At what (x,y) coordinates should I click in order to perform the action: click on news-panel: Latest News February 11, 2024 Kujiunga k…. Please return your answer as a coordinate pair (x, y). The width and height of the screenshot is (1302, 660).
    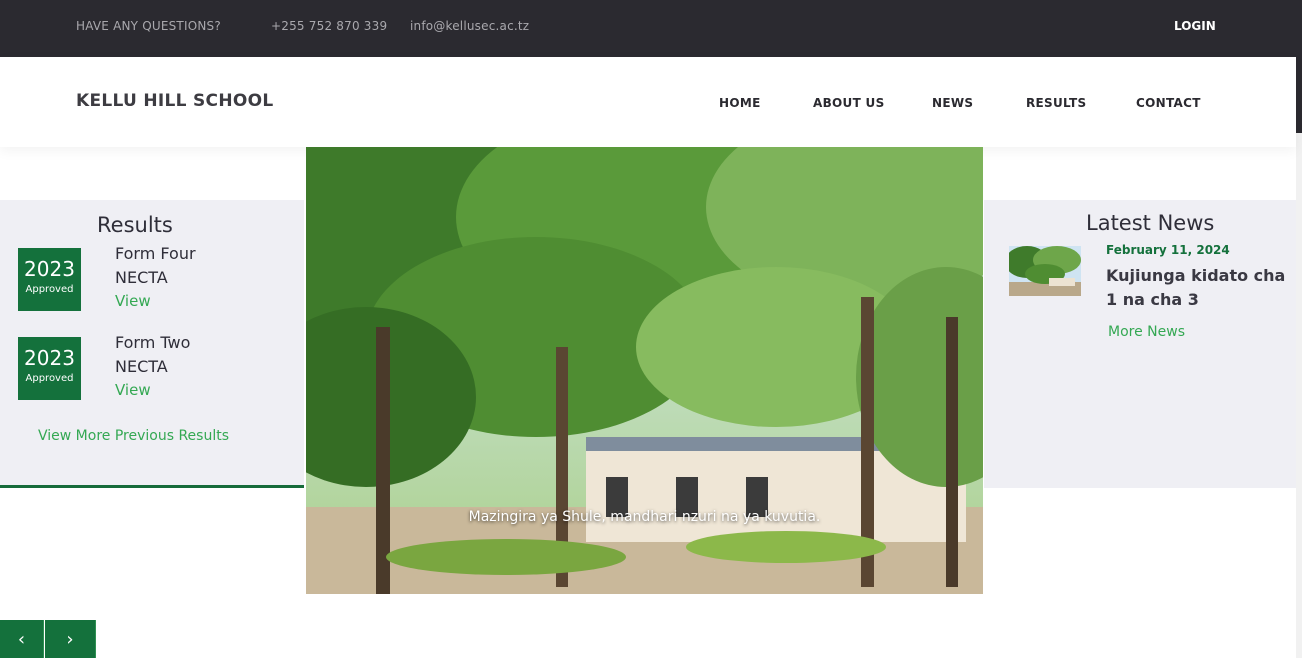
    Looking at the image, I should click on (1140, 344).